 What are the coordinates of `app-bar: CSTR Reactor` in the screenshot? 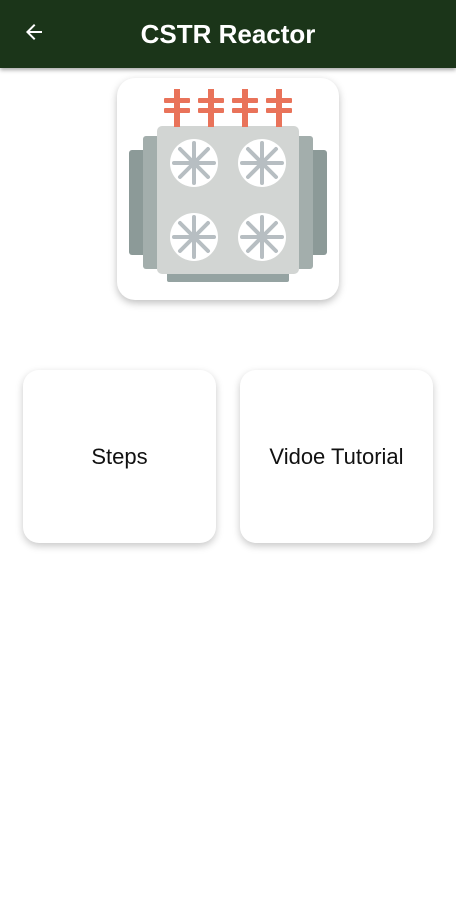 It's located at (228, 34).